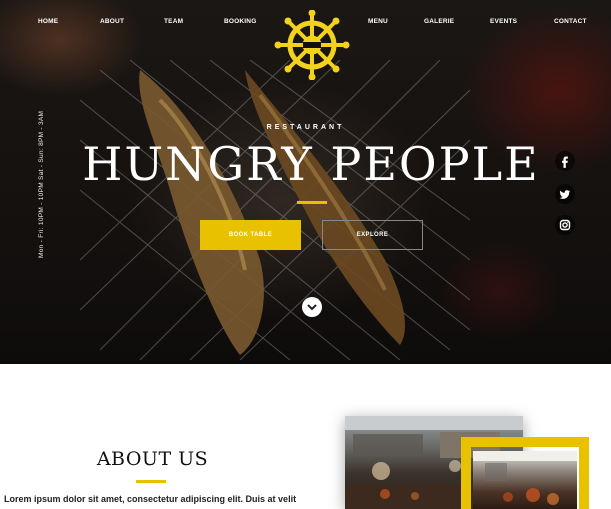 Image resolution: width=611 pixels, height=509 pixels. I want to click on nav-about: ABOUT, so click(112, 21).